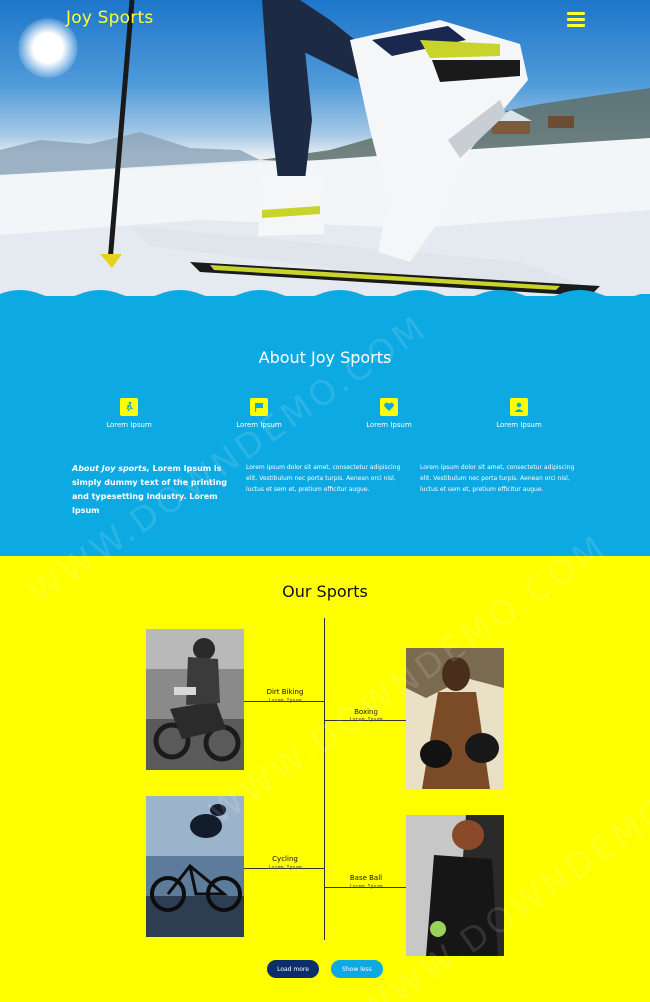 This screenshot has width=650, height=1002. What do you see at coordinates (577, 20) in the screenshot?
I see `hamburger-icon` at bounding box center [577, 20].